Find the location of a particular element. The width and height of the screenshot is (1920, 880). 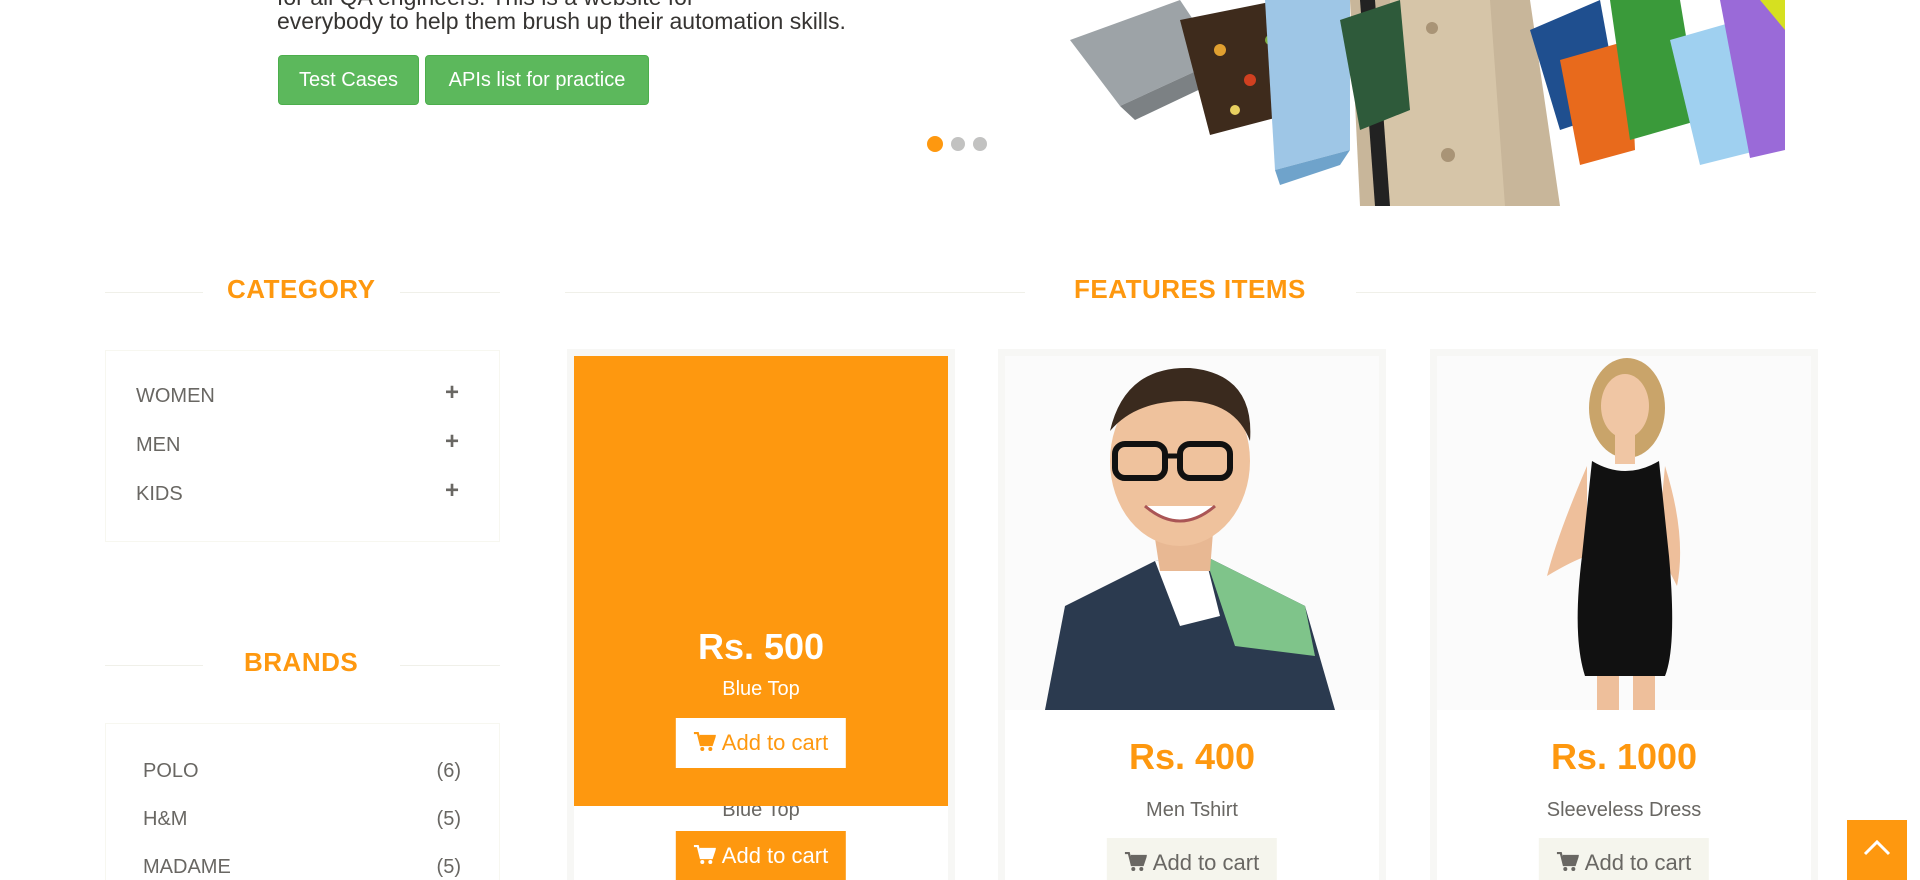

brand-madame: Madame is located at coordinates (187, 867).